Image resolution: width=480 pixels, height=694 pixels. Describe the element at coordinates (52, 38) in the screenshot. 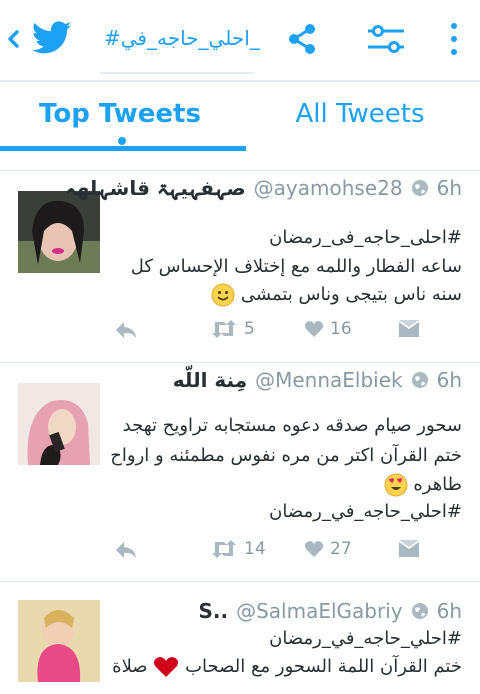

I see `twitter-bird-icon` at that location.